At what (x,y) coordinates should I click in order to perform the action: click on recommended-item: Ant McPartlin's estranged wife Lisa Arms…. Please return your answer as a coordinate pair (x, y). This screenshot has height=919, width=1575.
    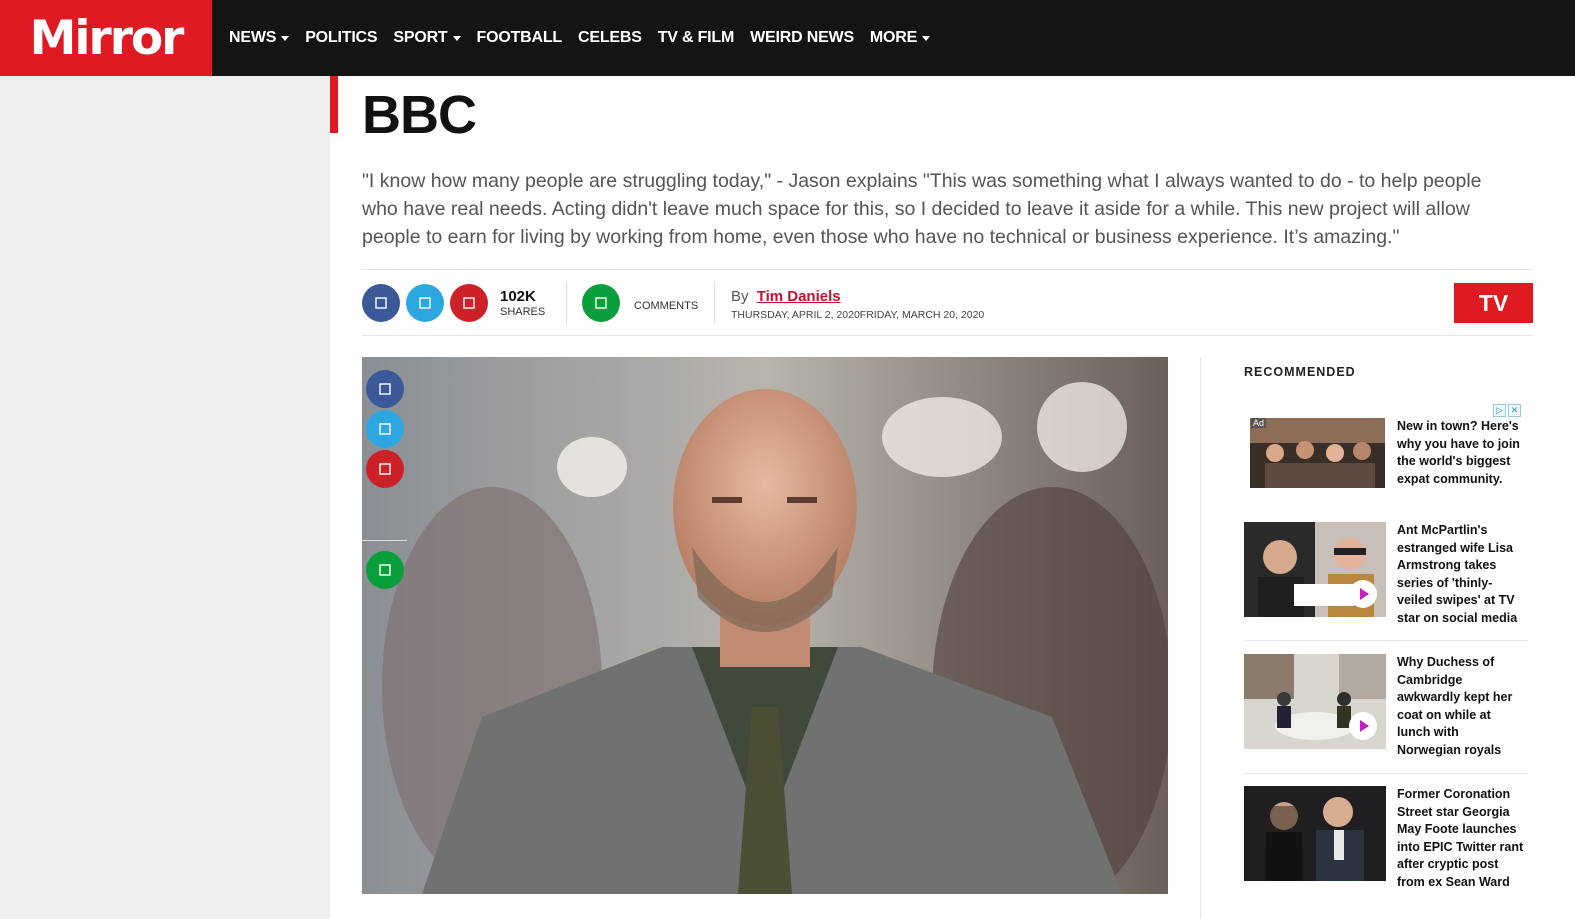
    Looking at the image, I should click on (1386, 573).